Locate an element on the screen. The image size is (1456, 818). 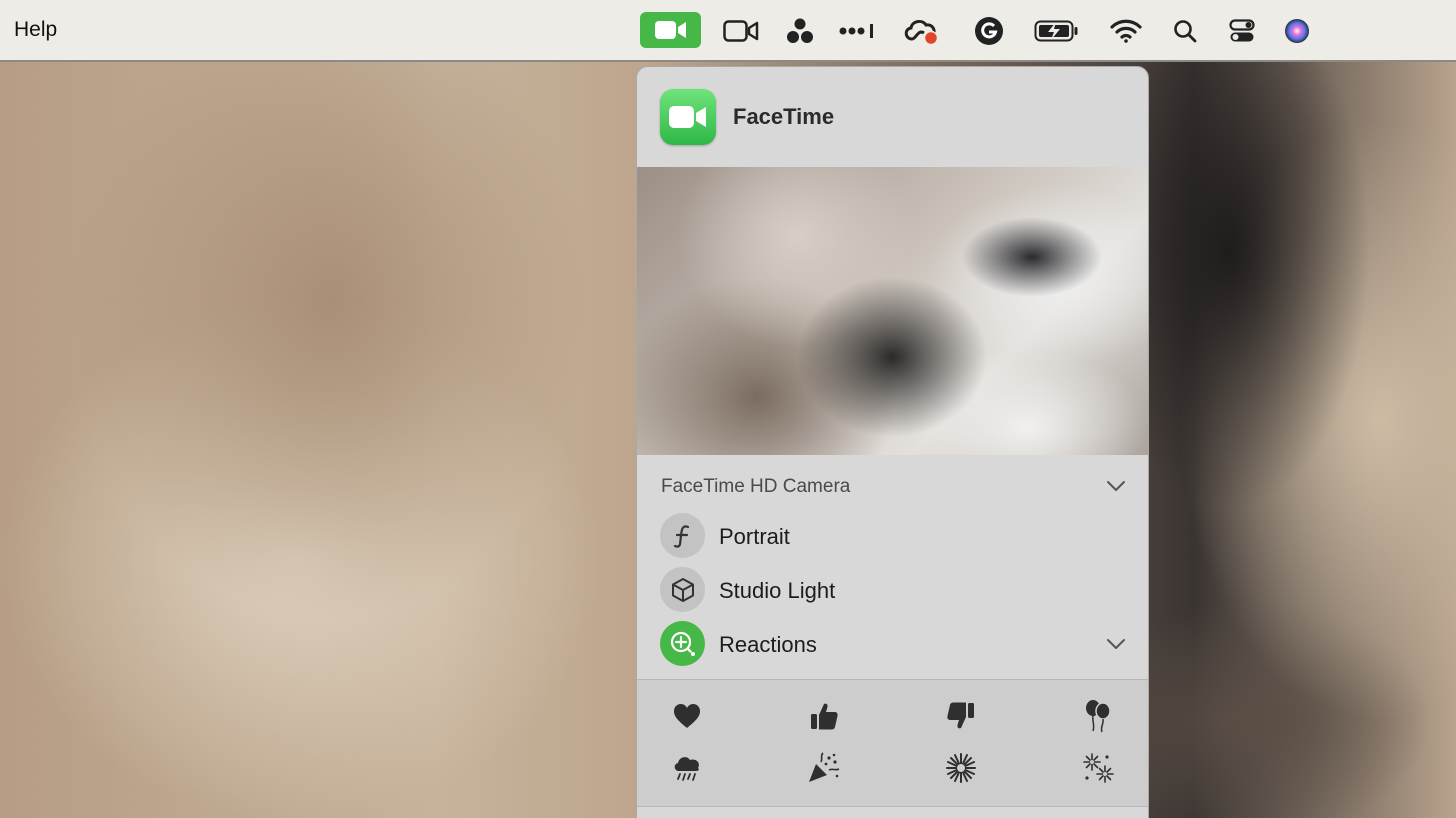
menu-bar: Help is located at coordinates (728, 31).